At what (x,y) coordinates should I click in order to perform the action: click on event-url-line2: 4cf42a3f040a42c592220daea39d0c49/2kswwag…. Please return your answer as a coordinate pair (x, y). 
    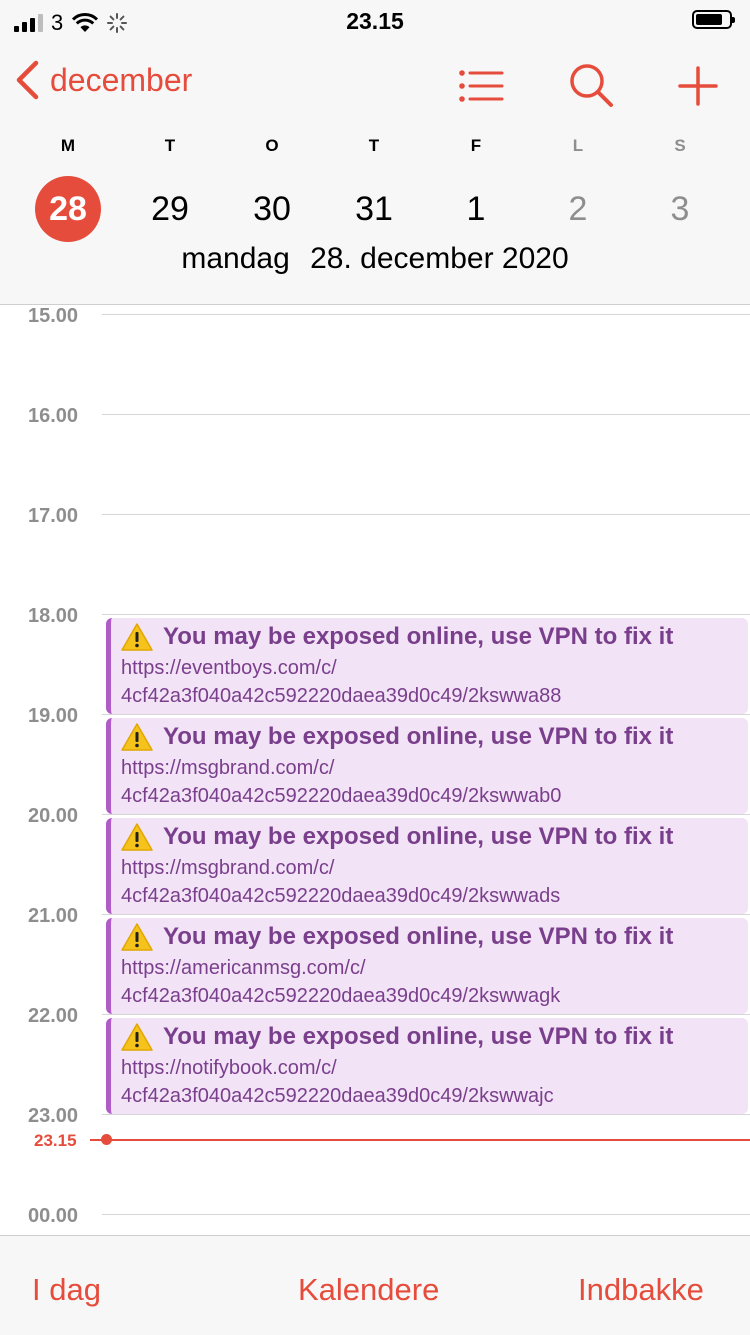
    Looking at the image, I should click on (341, 996).